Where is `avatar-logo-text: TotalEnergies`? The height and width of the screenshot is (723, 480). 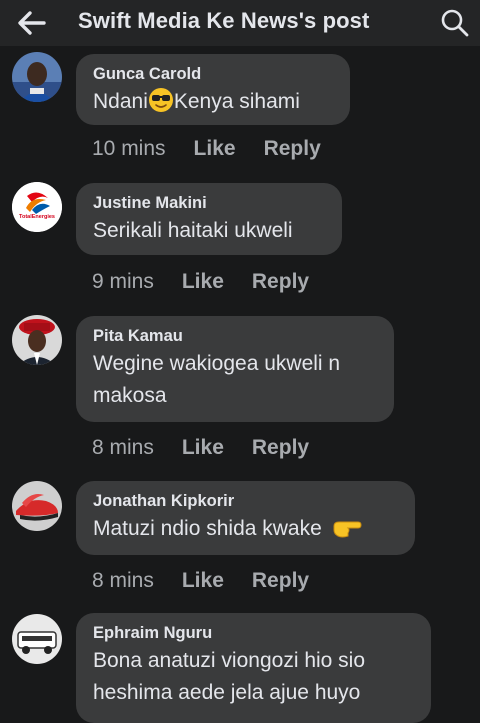
avatar-logo-text: TotalEnergies is located at coordinates (37, 217).